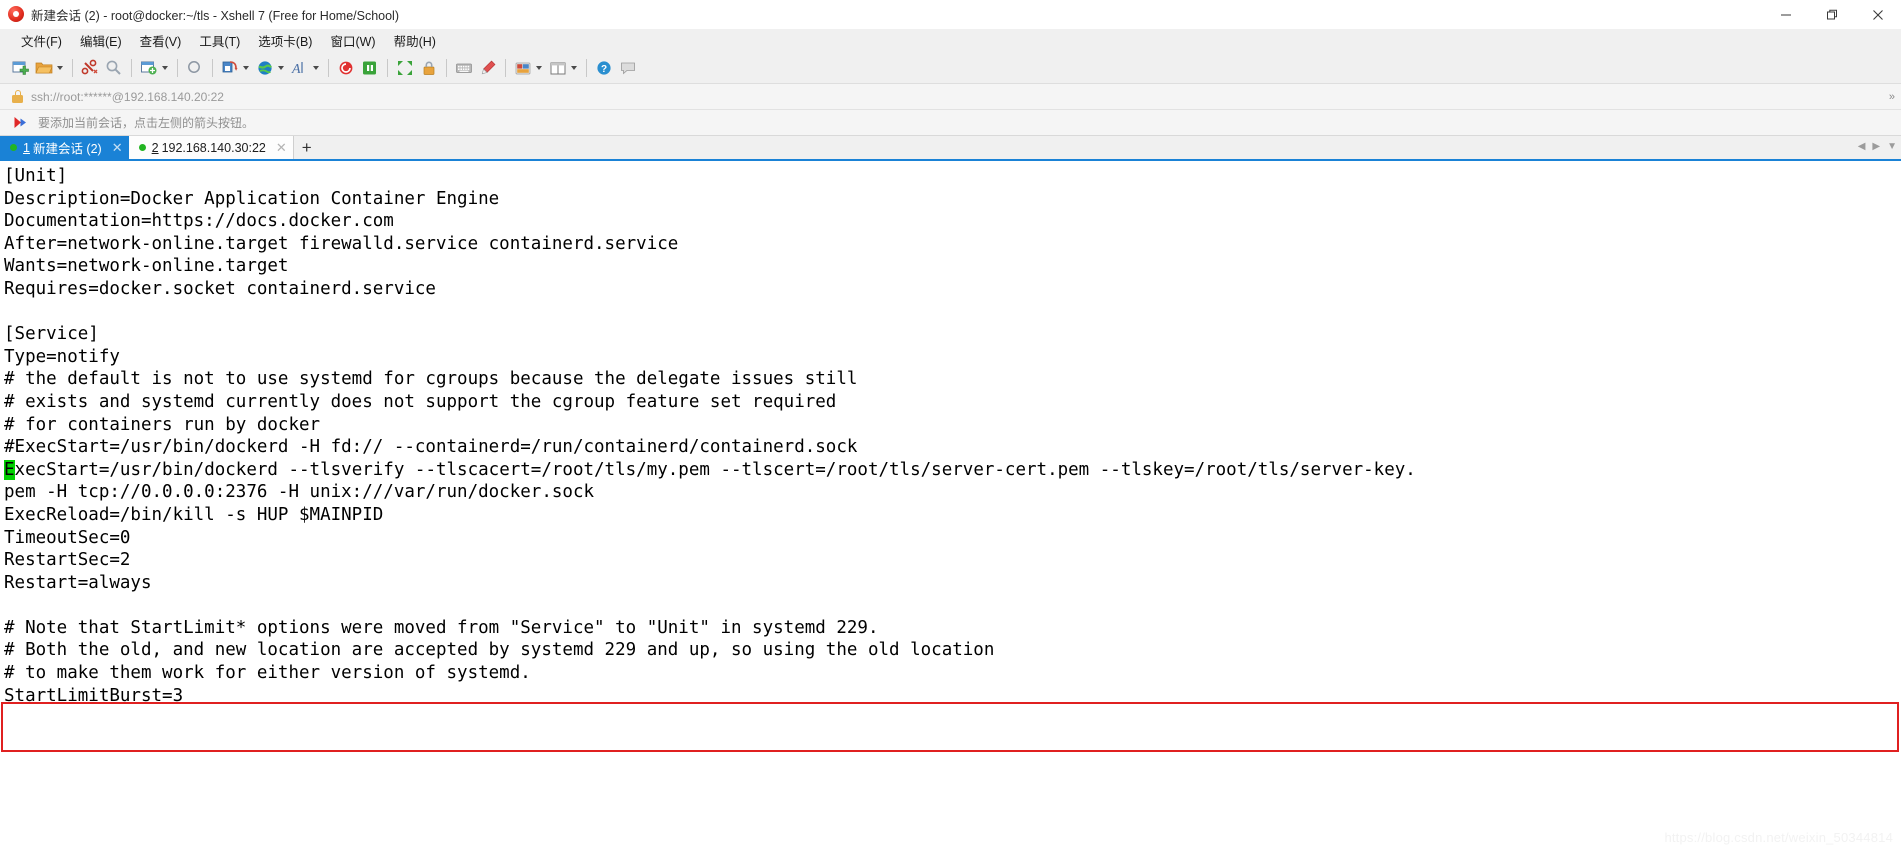 The height and width of the screenshot is (851, 1901). I want to click on paste-button, so click(235, 68).